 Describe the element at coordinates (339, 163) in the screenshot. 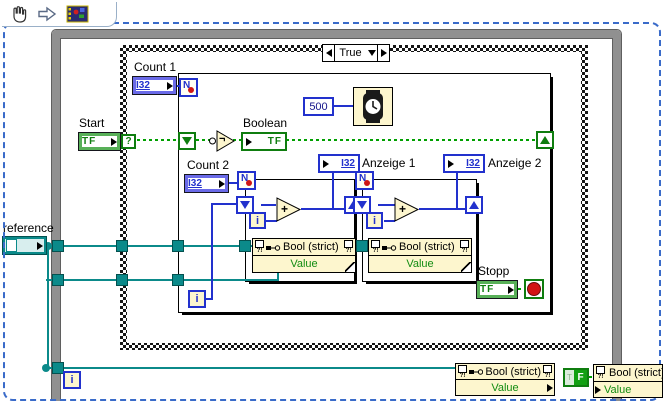

I see `anzeige1-terminal: I32` at that location.